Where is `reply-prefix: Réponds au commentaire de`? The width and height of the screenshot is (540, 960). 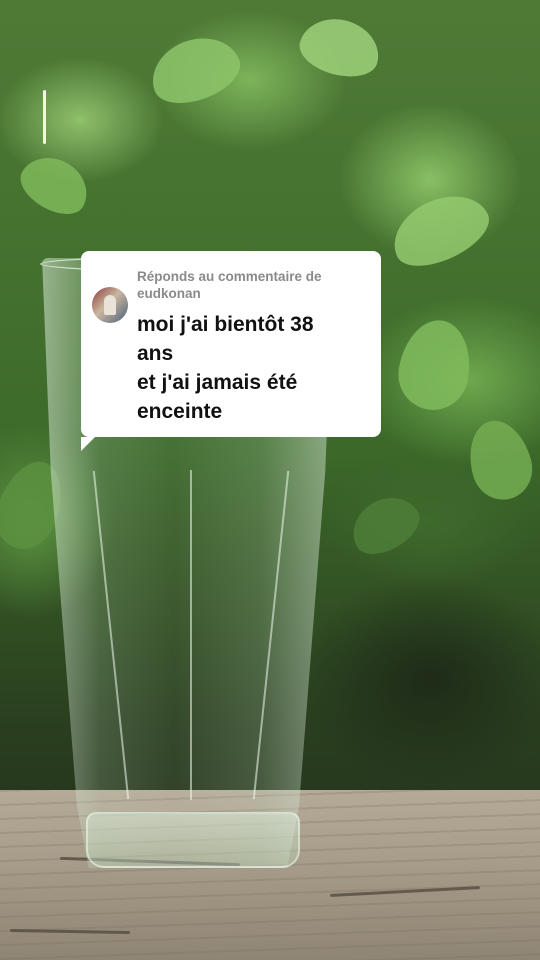 reply-prefix: Réponds au commentaire de is located at coordinates (229, 276).